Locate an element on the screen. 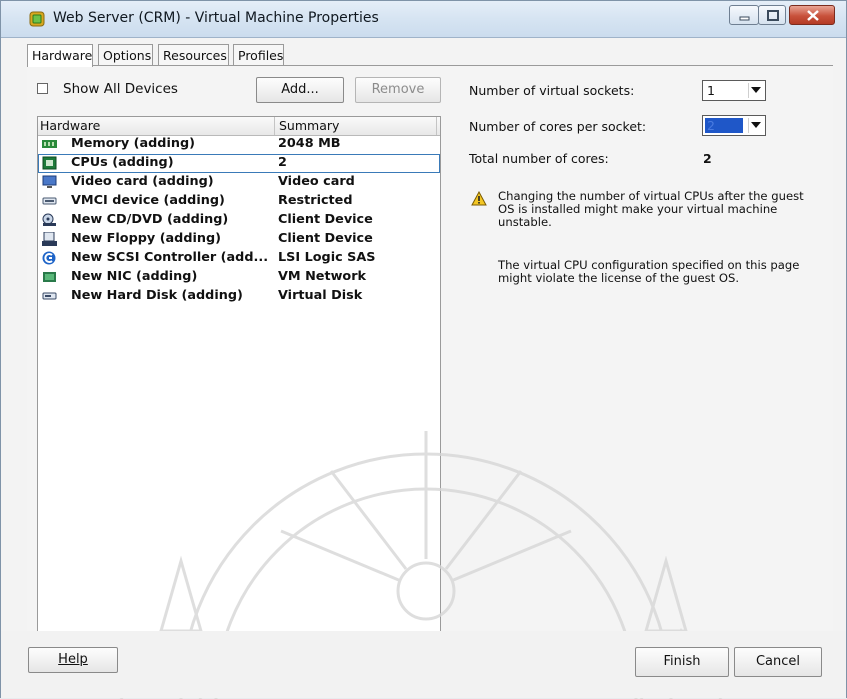 The image size is (847, 699). hardware-summary: Restricted is located at coordinates (315, 200).